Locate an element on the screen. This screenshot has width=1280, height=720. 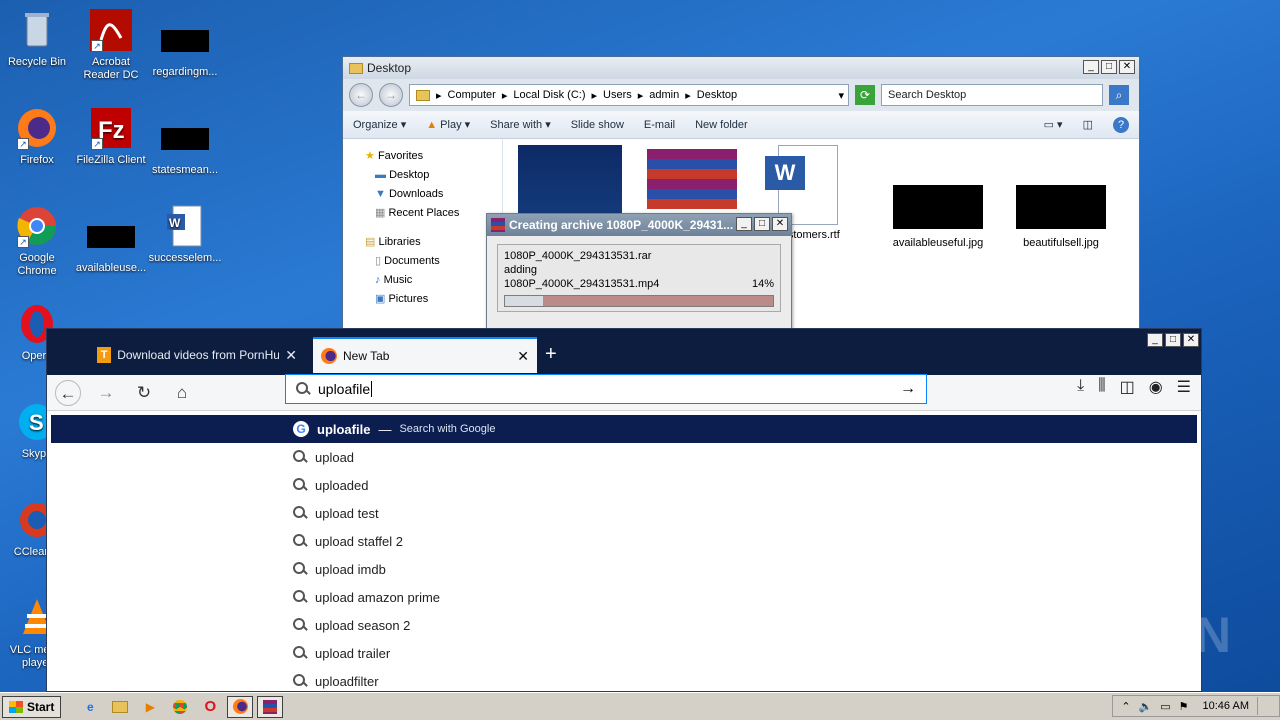
network-icon: ▭ is located at coordinates (1165, 706).